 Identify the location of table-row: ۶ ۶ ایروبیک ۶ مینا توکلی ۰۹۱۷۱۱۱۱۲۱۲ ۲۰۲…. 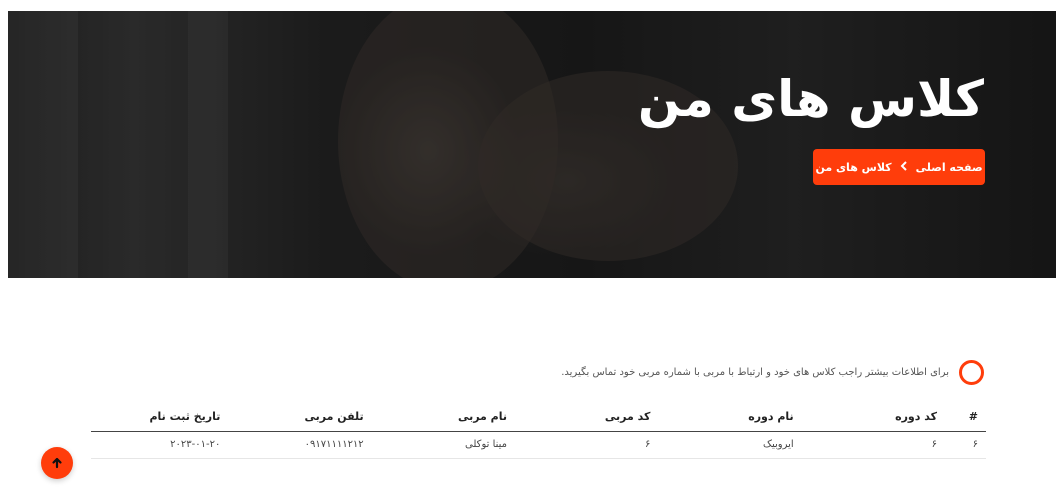
(538, 445).